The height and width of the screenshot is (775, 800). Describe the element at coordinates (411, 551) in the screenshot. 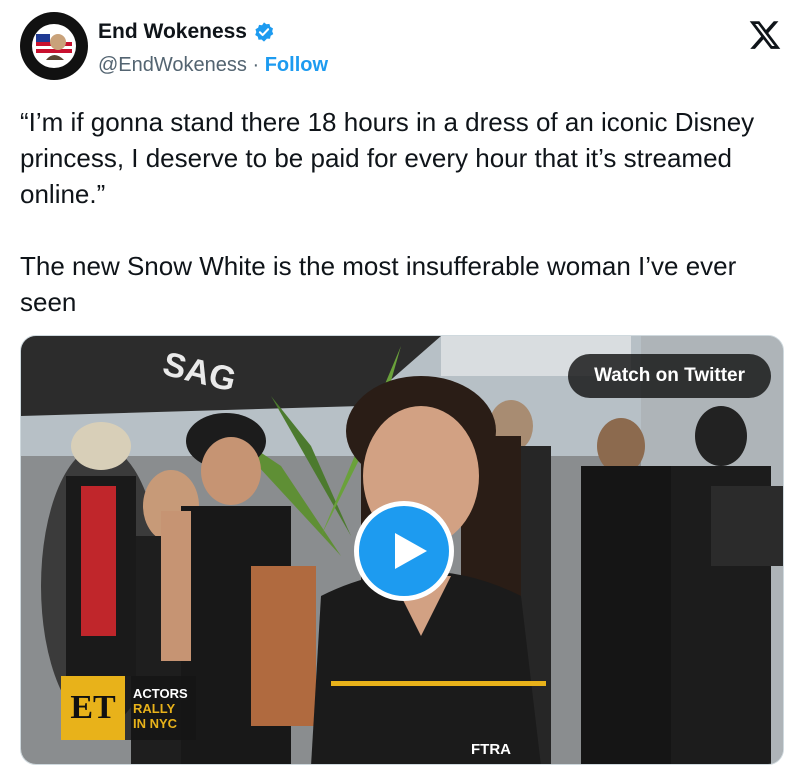

I see `play-icon` at that location.